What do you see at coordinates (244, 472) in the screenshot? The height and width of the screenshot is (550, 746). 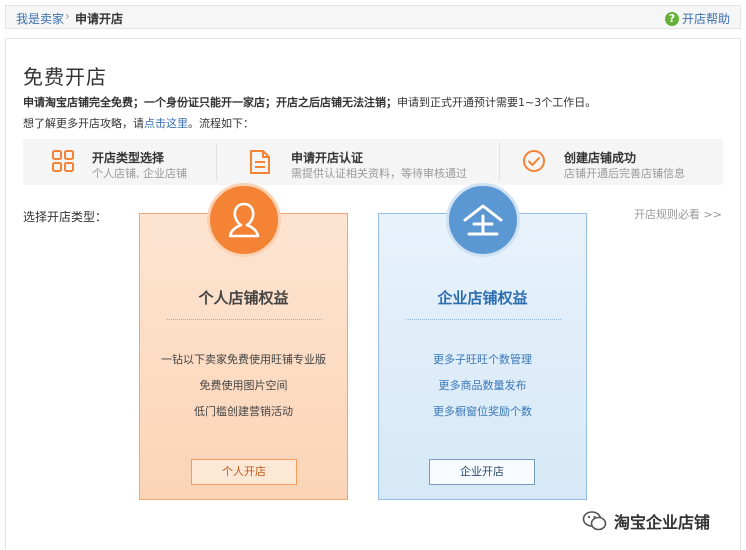 I see `open-personal-store-button: 个人开店` at bounding box center [244, 472].